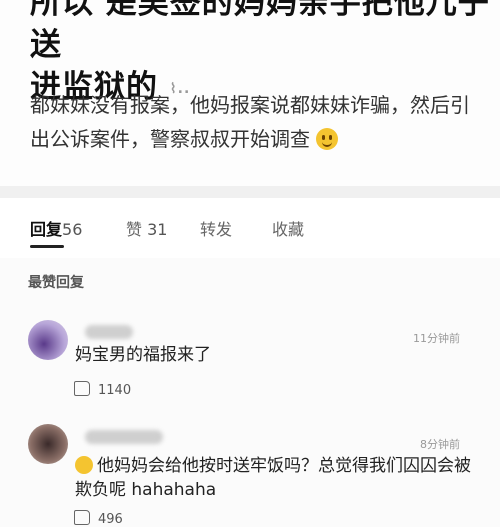 This screenshot has height=527, width=500. Describe the element at coordinates (260, 31) in the screenshot. I see `post-title-line1: 所以 是吴签的妈妈亲手把他儿子送` at that location.